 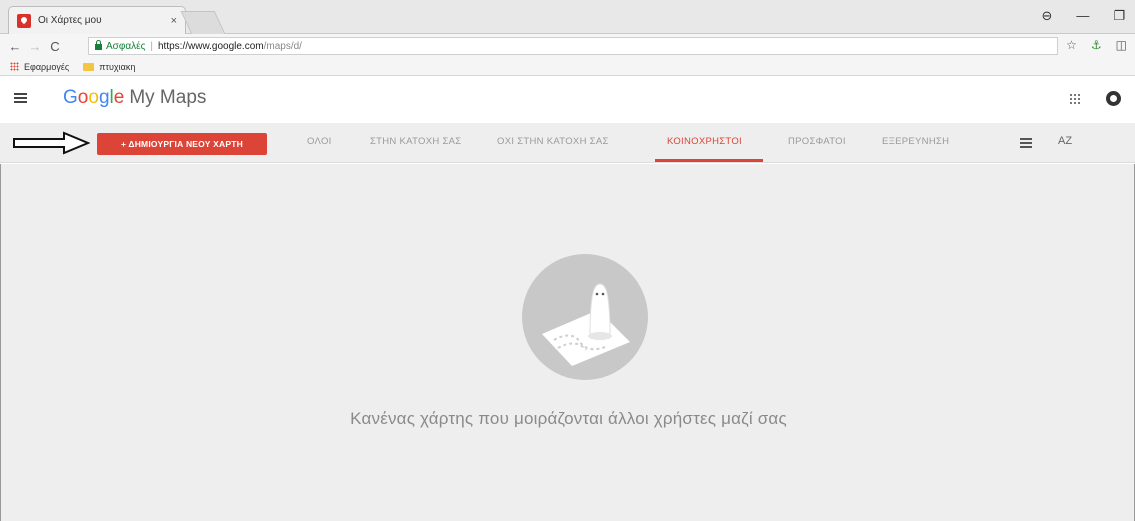 What do you see at coordinates (573, 46) in the screenshot?
I see `address-bar: Ασφαλές | https://www.google.com/maps/d/` at bounding box center [573, 46].